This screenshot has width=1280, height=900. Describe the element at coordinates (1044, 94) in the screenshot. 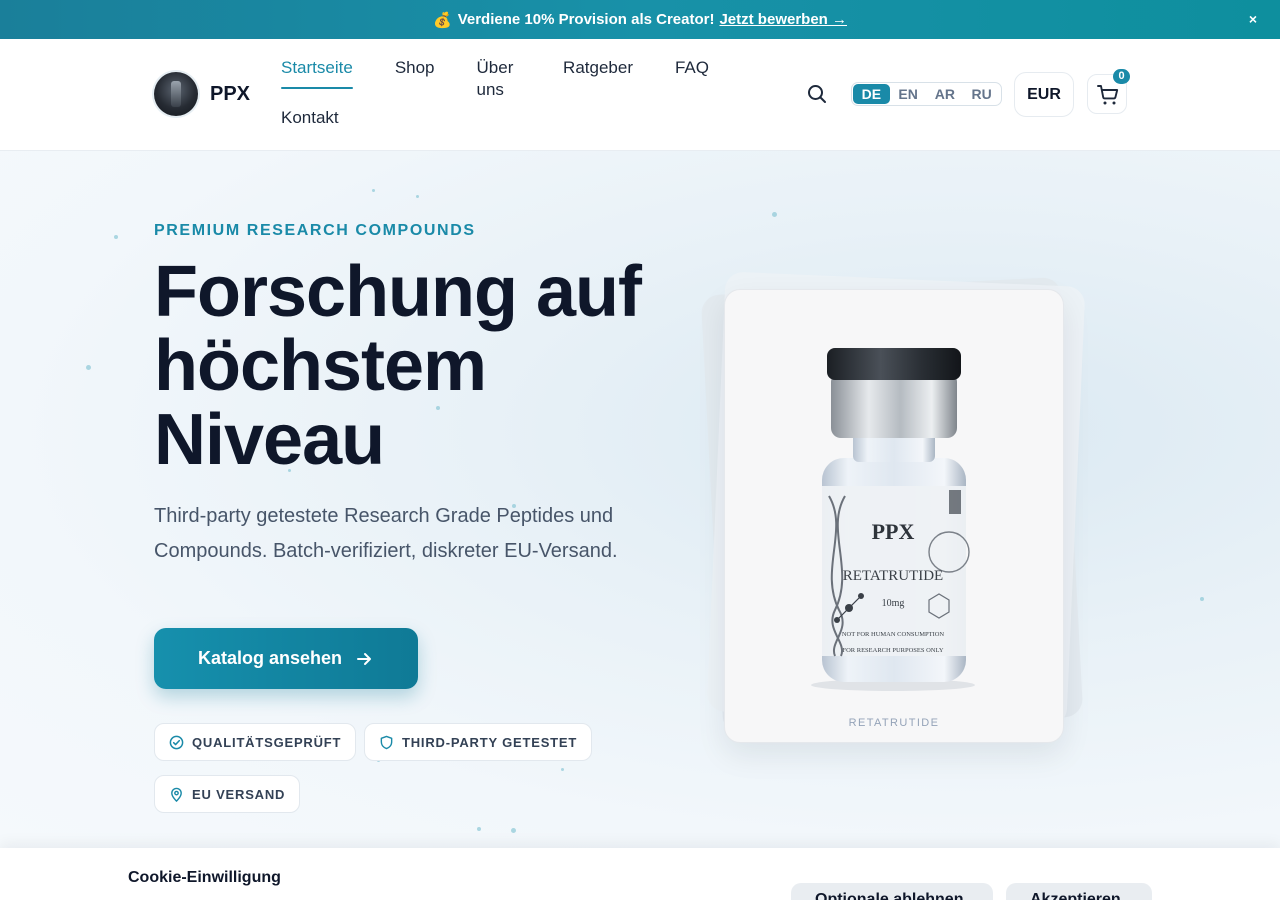

I see `currency-selector: EUR` at that location.